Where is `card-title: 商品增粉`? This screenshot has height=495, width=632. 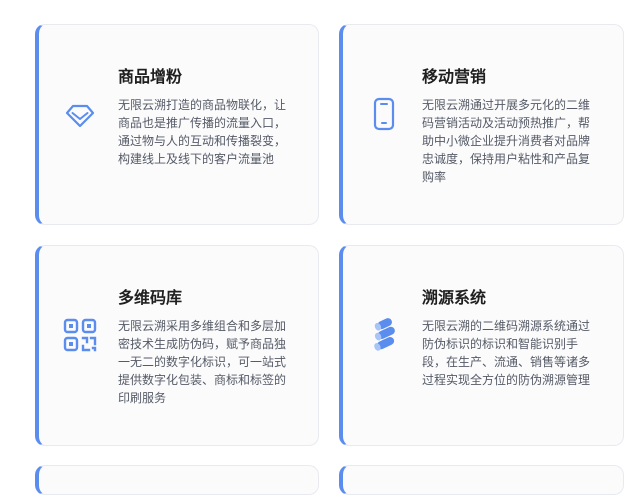
card-title: 商品增粉 is located at coordinates (150, 76).